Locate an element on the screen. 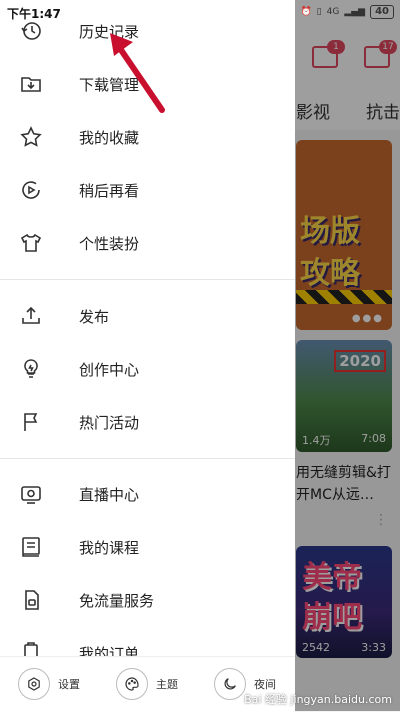  menu-item-label: 直播中心 is located at coordinates (109, 494).